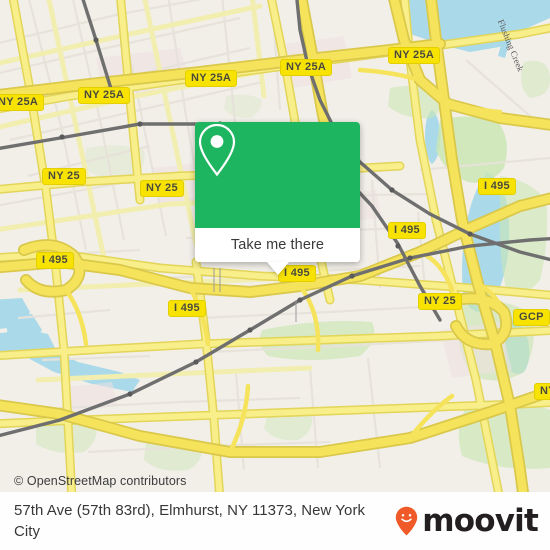 The width and height of the screenshot is (550, 550). I want to click on shield-i-495-left: I 495, so click(55, 260).